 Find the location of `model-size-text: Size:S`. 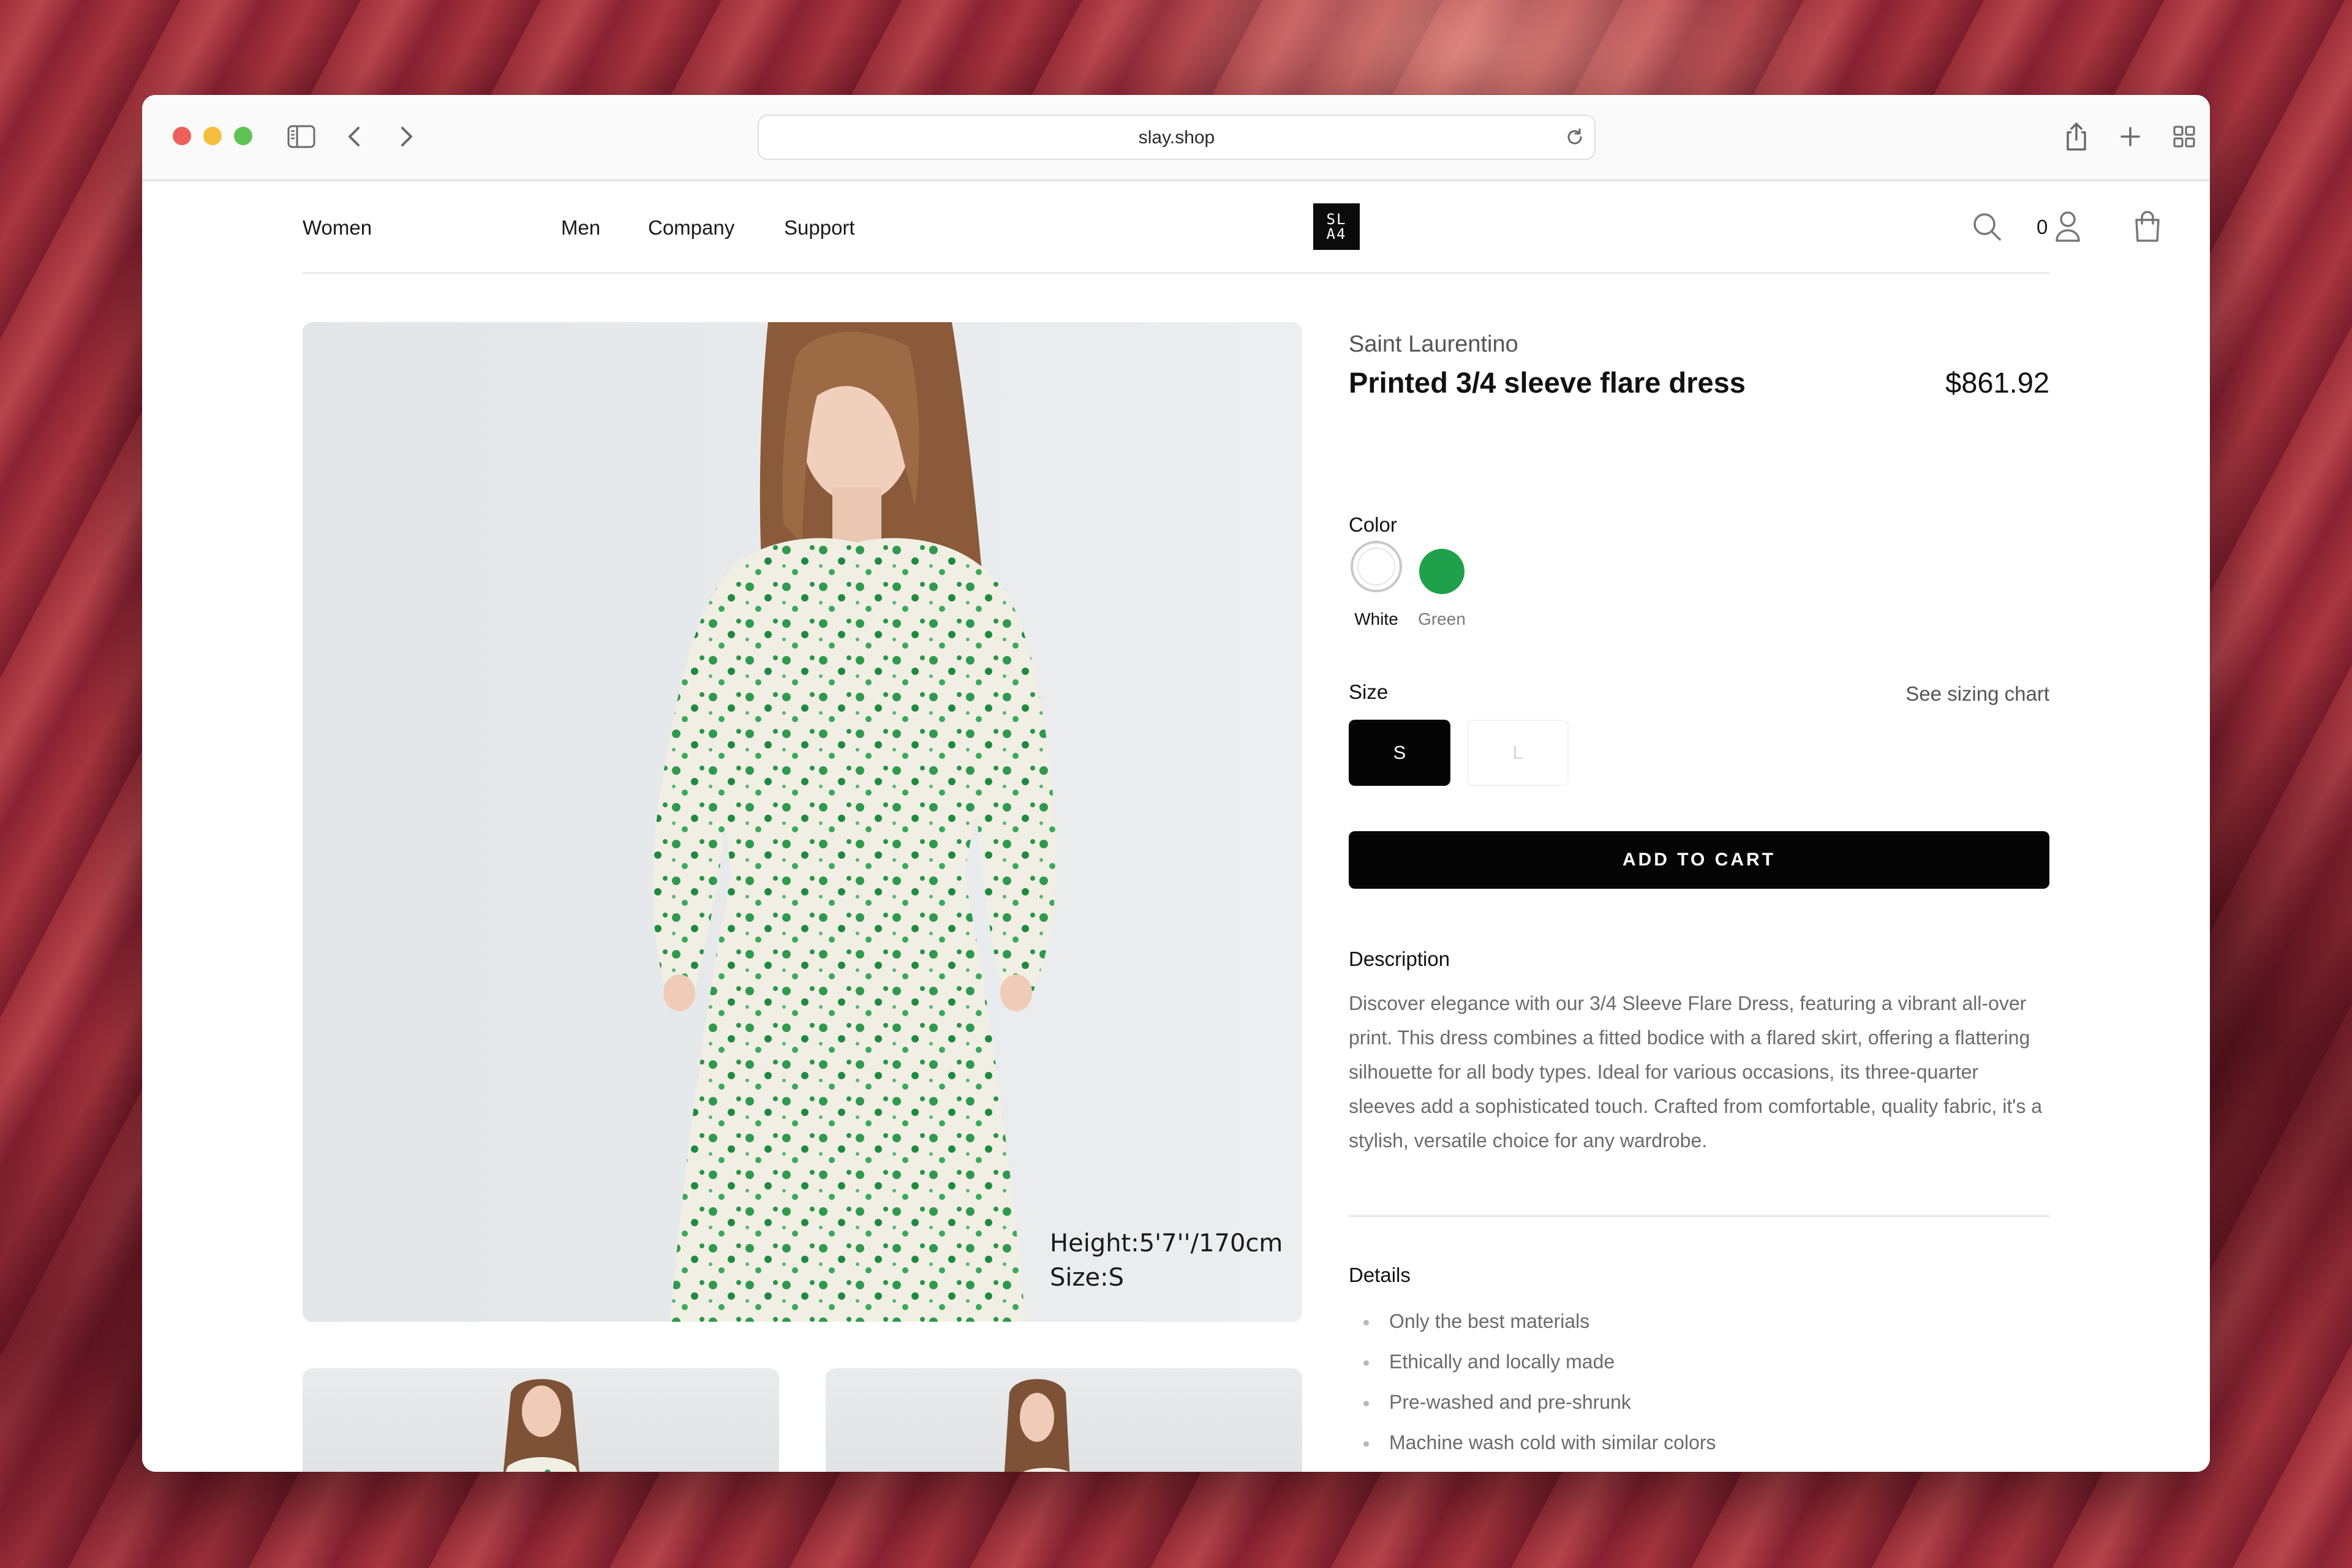

model-size-text: Size:S is located at coordinates (1087, 1278).